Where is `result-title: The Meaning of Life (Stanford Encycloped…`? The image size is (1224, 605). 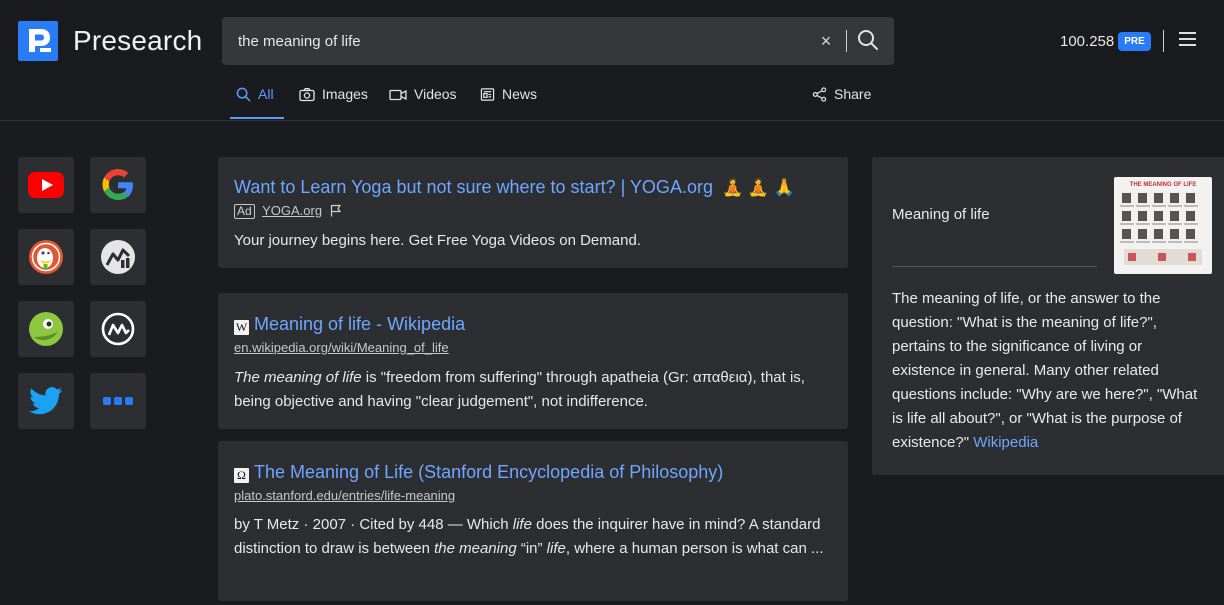
result-title: The Meaning of Life (Stanford Encycloped… is located at coordinates (489, 472).